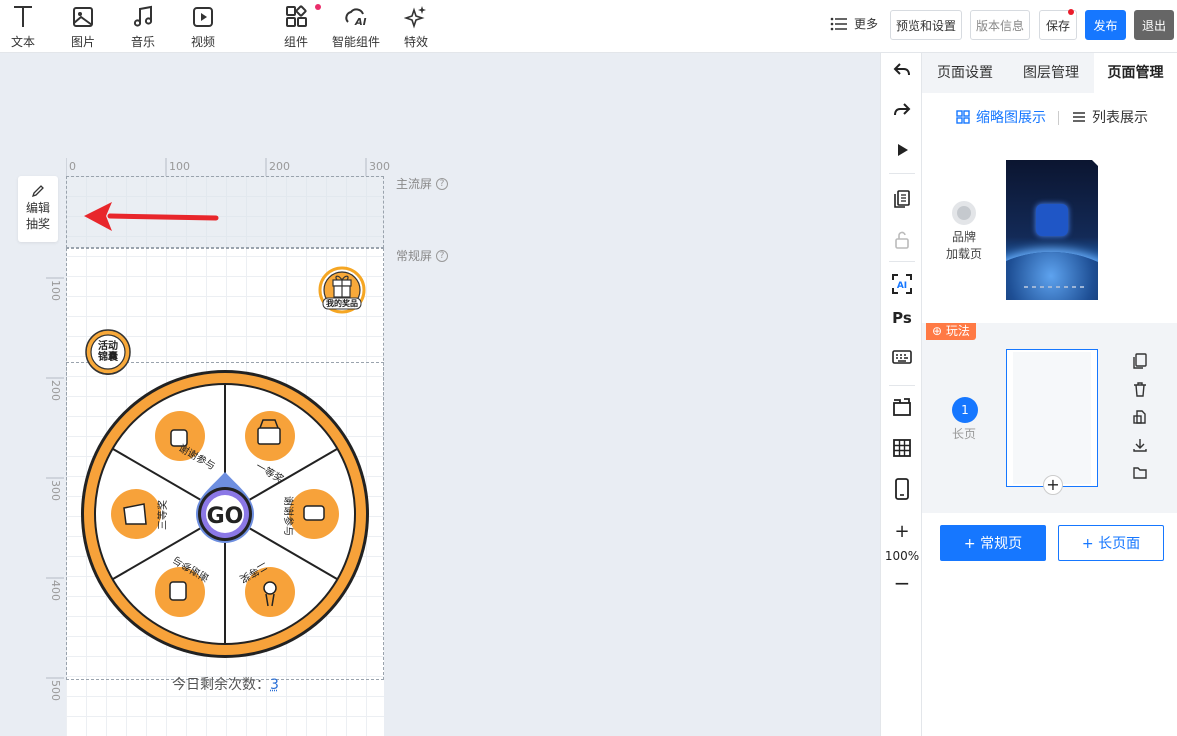  I want to click on replace-button, so click(902, 409).